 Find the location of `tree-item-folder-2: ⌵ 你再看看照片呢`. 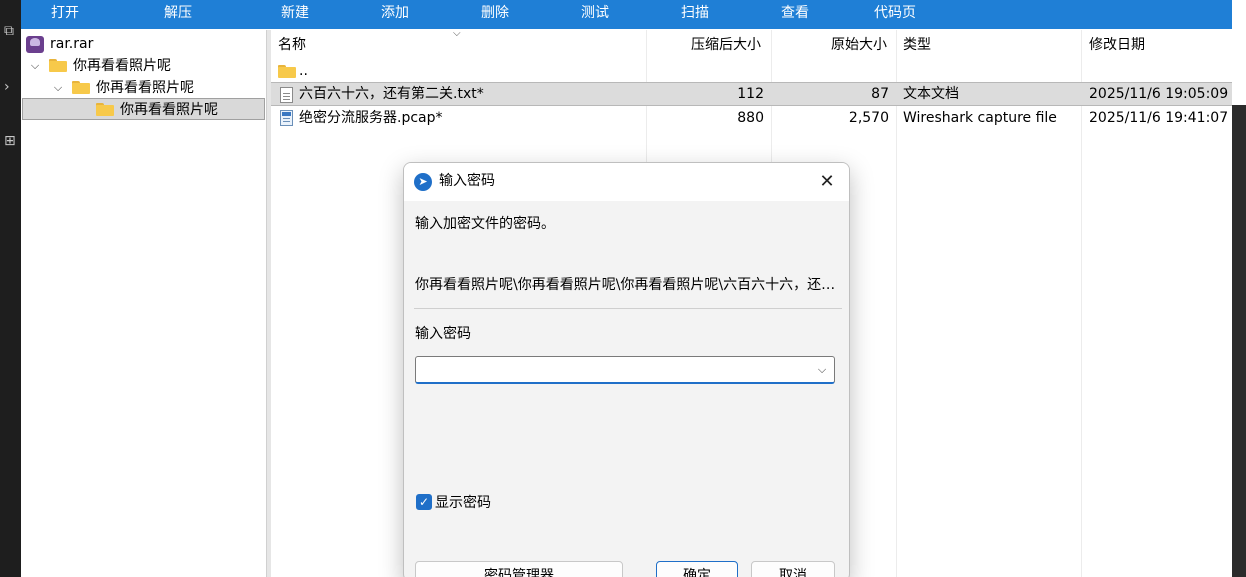

tree-item-folder-2: ⌵ 你再看看照片呢 is located at coordinates (143, 88).